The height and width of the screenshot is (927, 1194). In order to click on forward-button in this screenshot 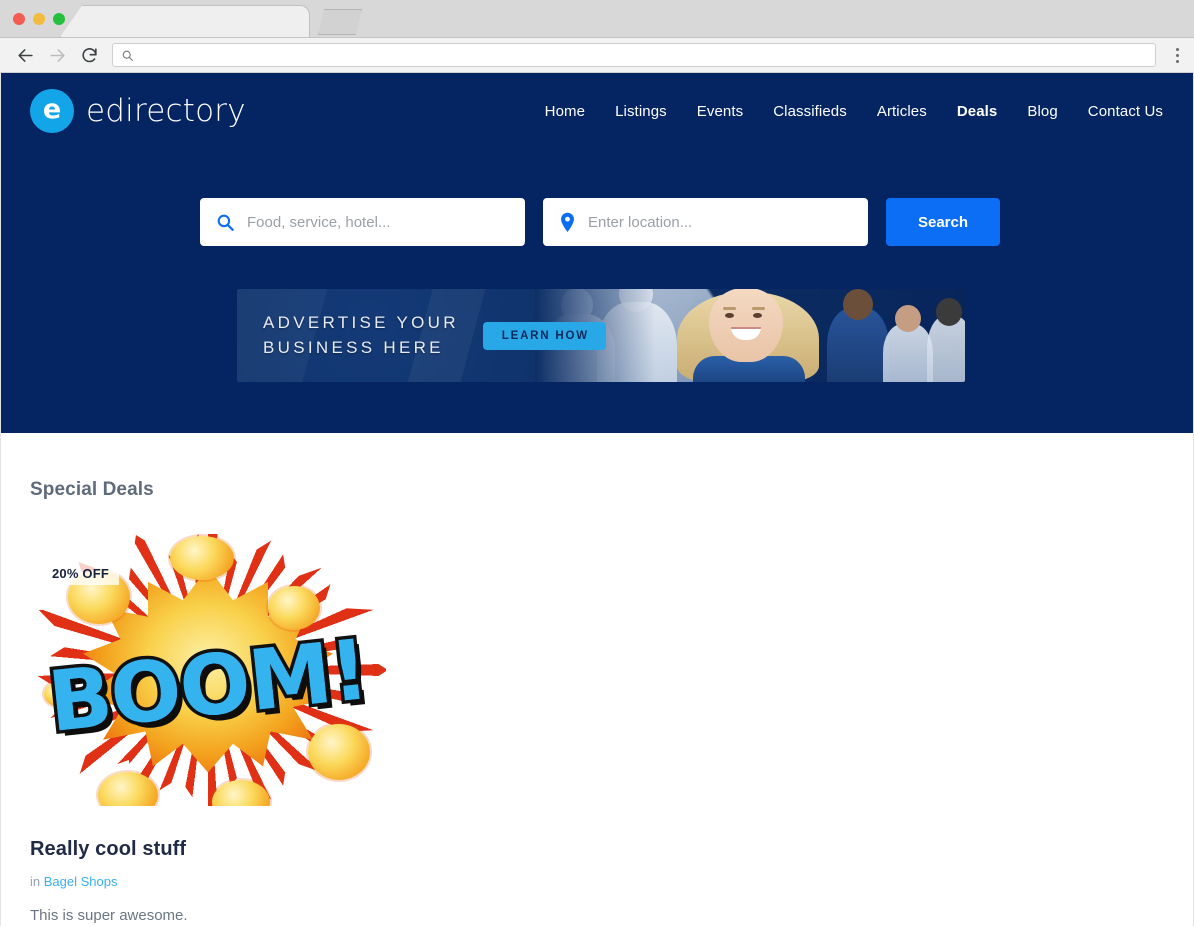, I will do `click(57, 55)`.